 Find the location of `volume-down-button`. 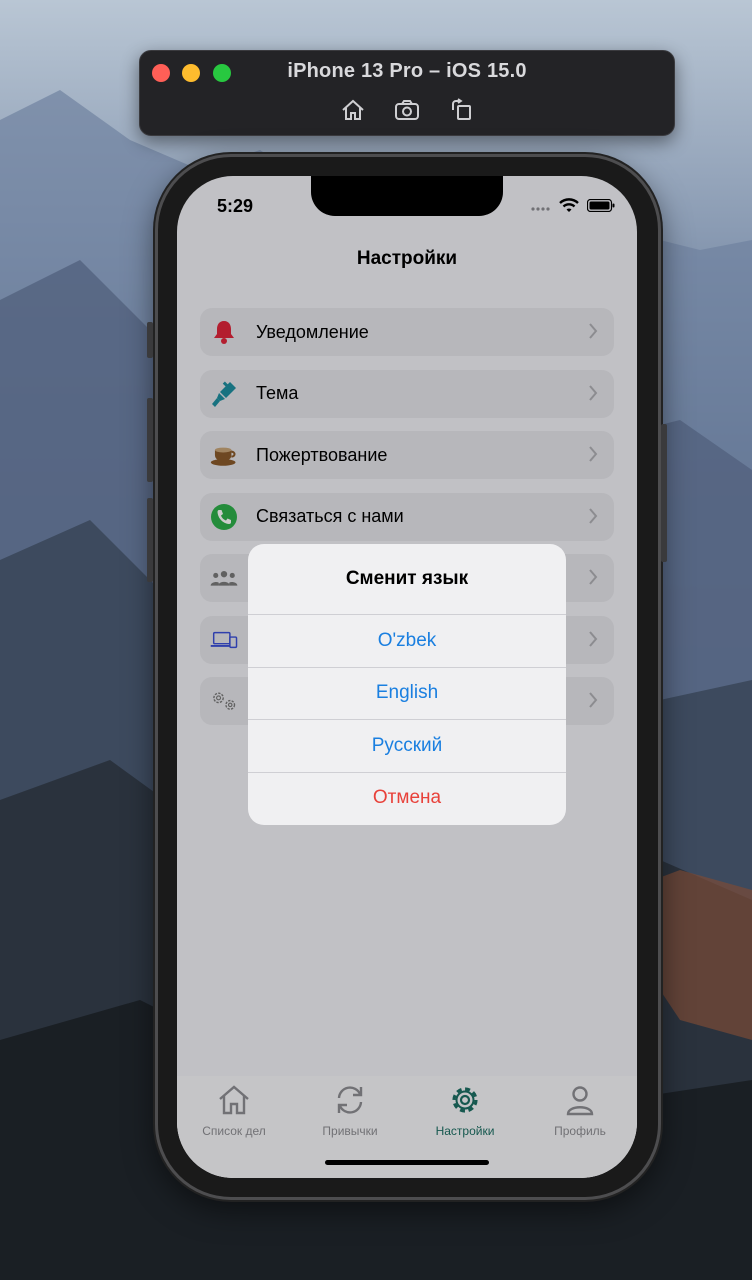

volume-down-button is located at coordinates (150, 540).